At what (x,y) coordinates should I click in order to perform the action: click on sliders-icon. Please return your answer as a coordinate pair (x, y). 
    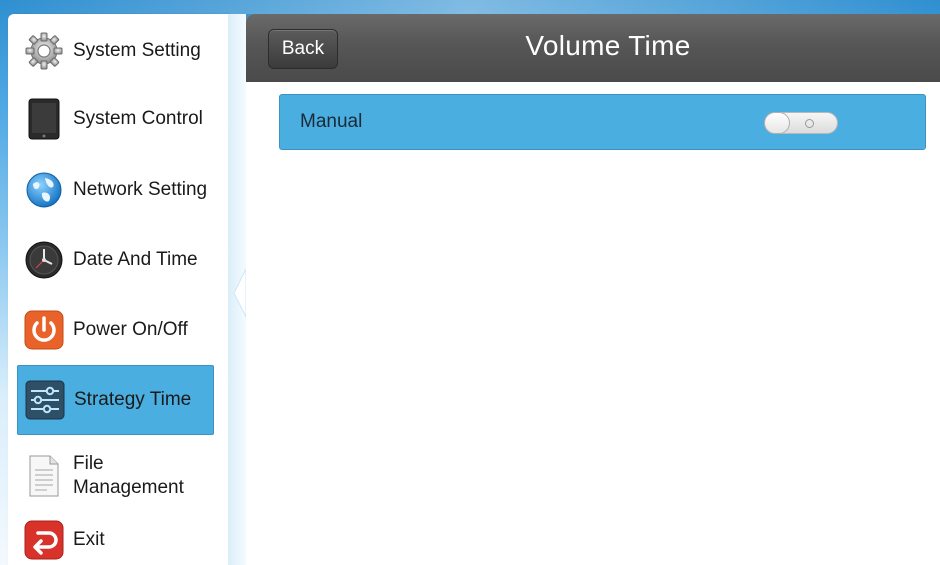
    Looking at the image, I should click on (45, 400).